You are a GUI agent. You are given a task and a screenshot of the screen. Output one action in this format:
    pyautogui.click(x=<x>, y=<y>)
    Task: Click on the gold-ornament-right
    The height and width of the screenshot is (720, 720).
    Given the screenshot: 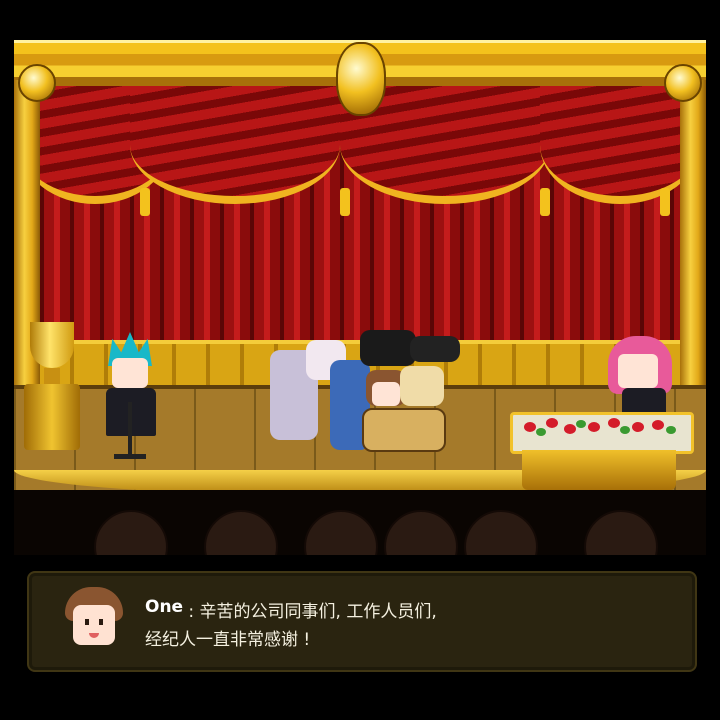 What is the action you would take?
    pyautogui.click(x=683, y=83)
    